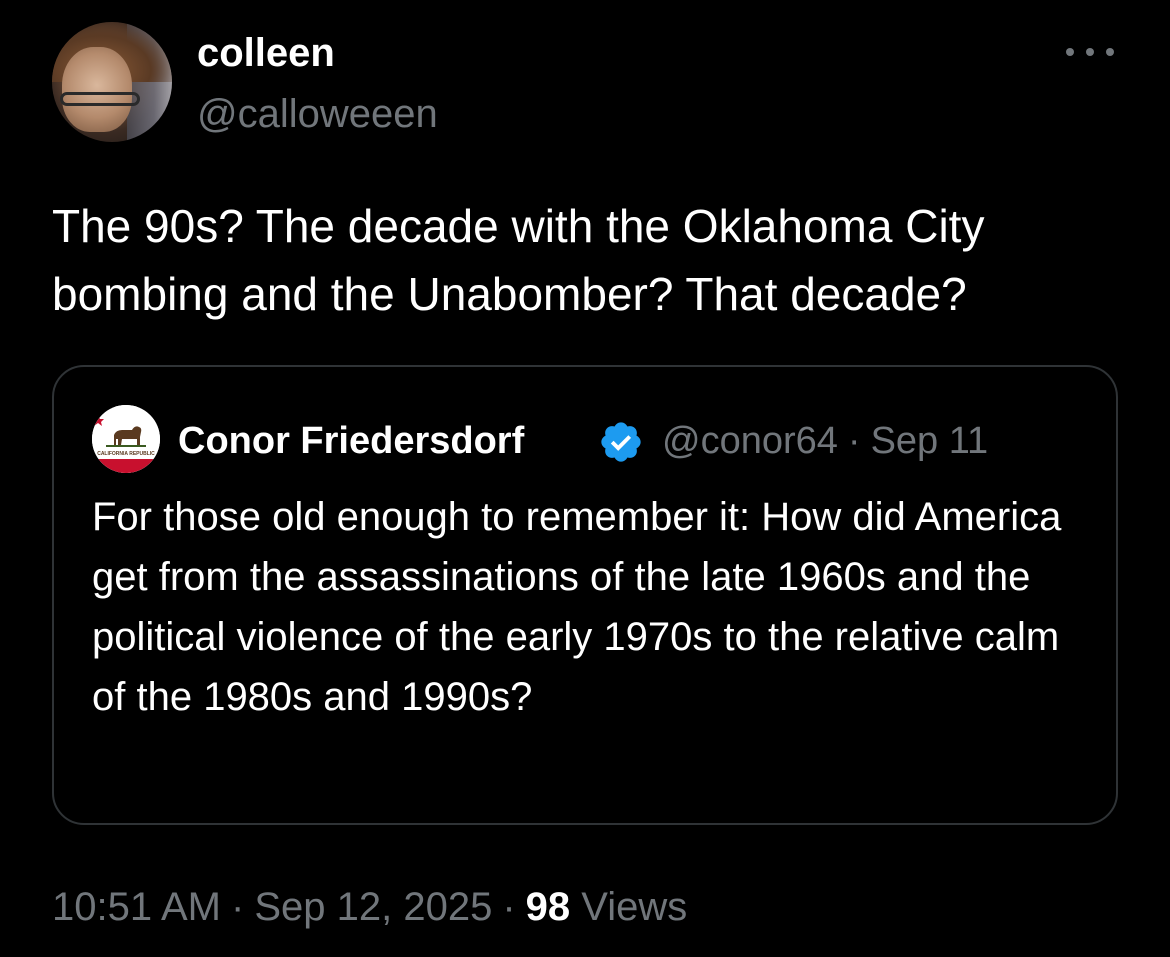 This screenshot has height=957, width=1170. I want to click on quoted-date: Sep 11, so click(930, 441).